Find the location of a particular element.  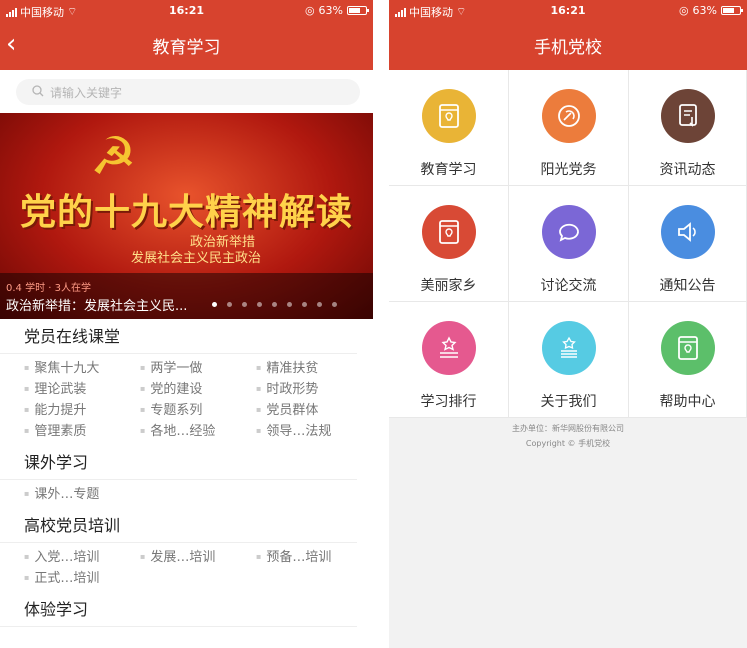

course-category-link: 专题系列 is located at coordinates (198, 410).